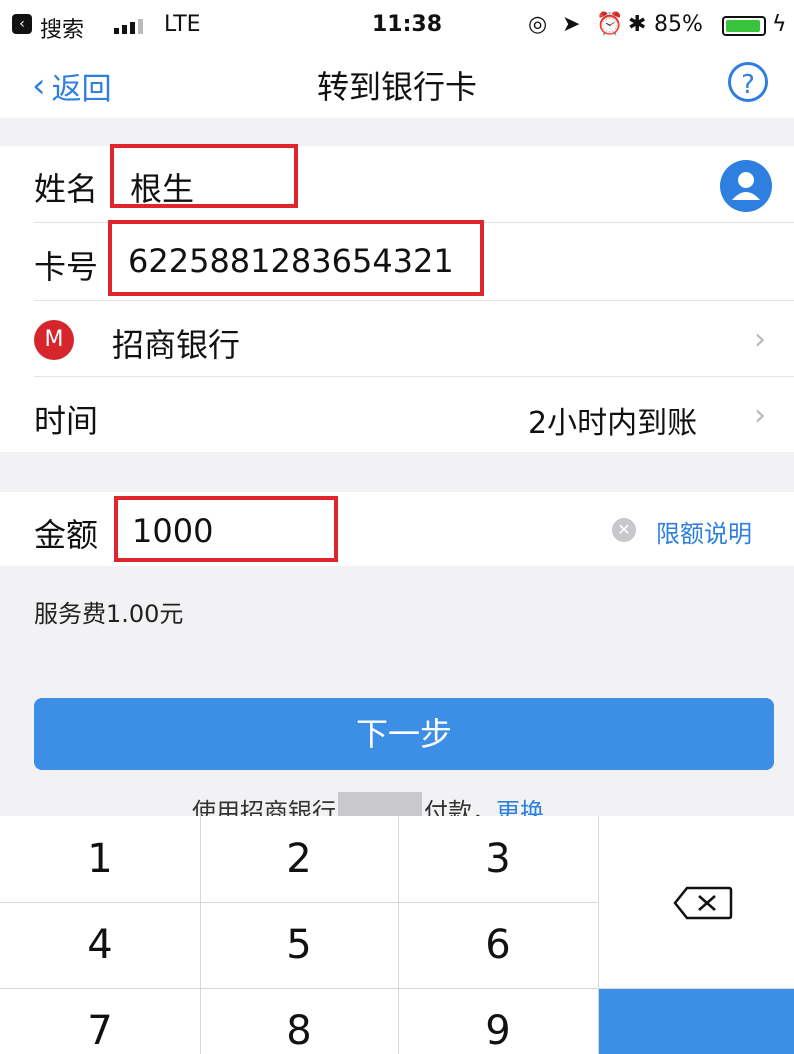 This screenshot has width=794, height=1054. Describe the element at coordinates (380, 804) in the screenshot. I see `masked-card-block` at that location.